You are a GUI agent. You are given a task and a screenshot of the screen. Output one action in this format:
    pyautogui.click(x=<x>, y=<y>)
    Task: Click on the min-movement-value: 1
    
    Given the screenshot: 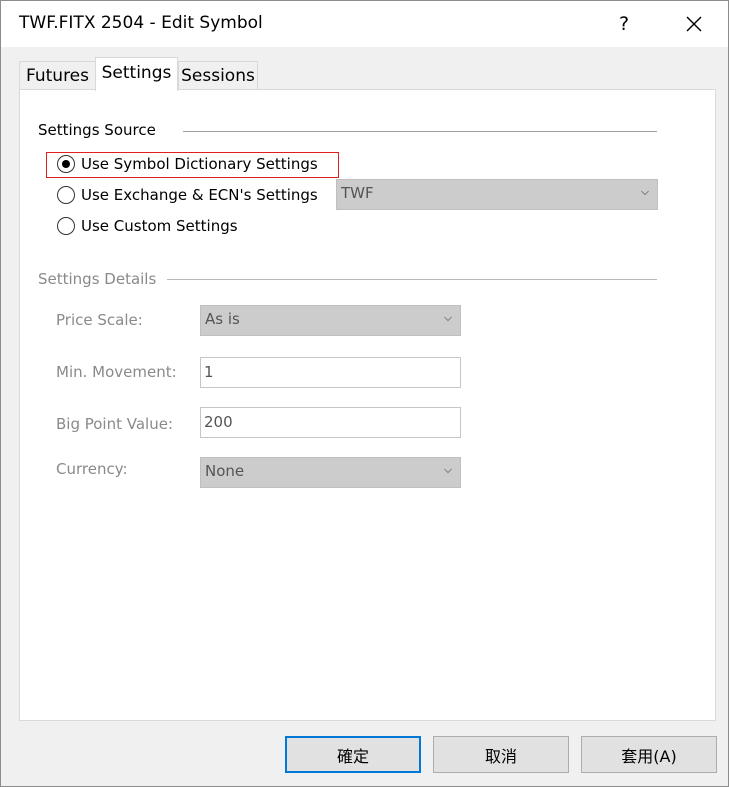 What is the action you would take?
    pyautogui.click(x=209, y=372)
    